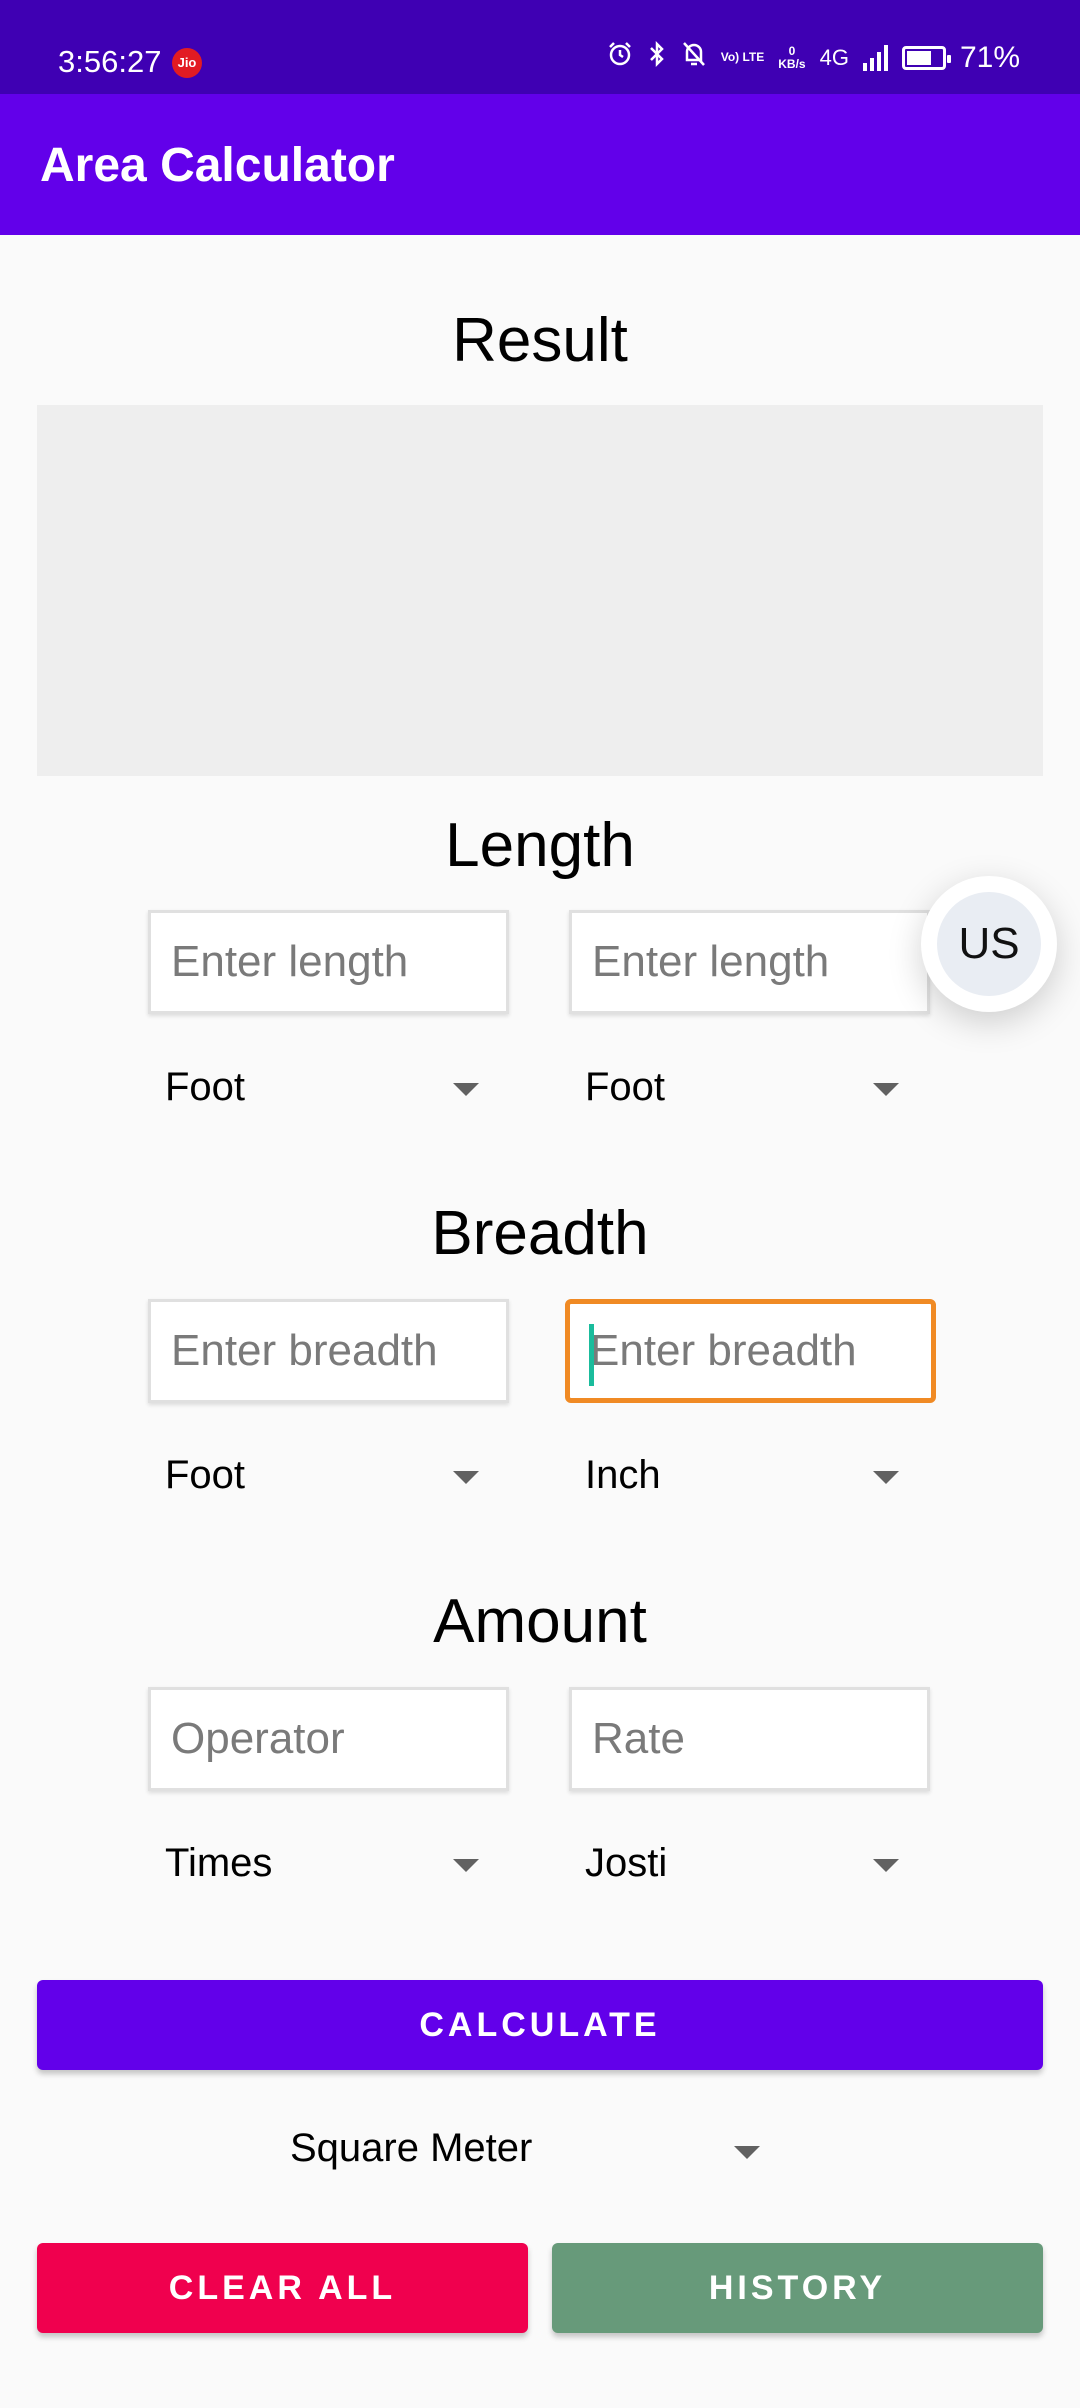 This screenshot has width=1080, height=2408. What do you see at coordinates (797, 2288) in the screenshot?
I see `history-button: HISTORY` at bounding box center [797, 2288].